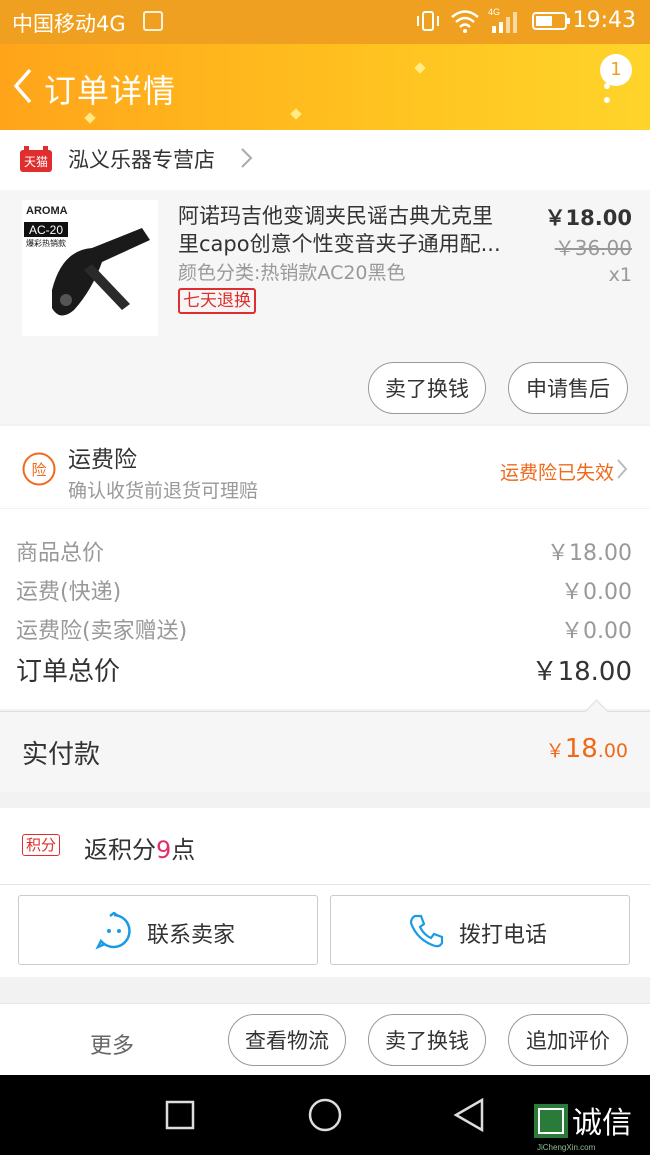 Image resolution: width=650 pixels, height=1155 pixels. What do you see at coordinates (555, 751) in the screenshot?
I see `paid-currency: ￥` at bounding box center [555, 751].